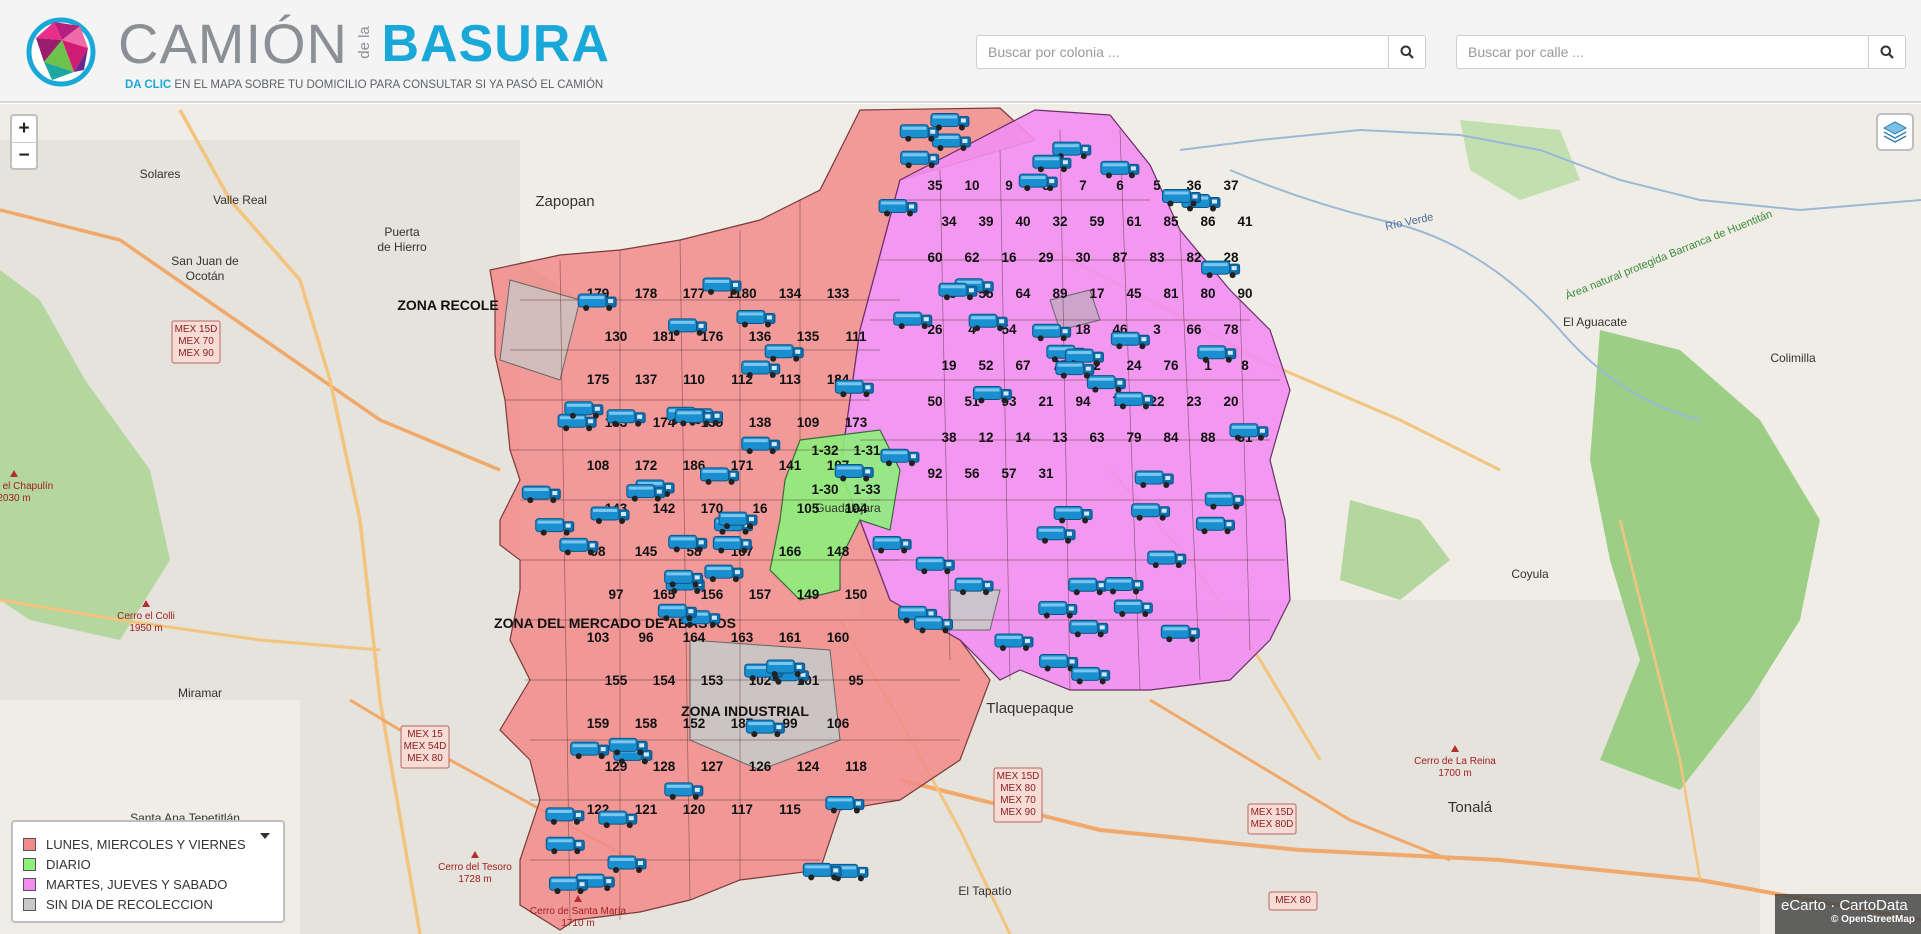 Image resolution: width=1921 pixels, height=934 pixels. Describe the element at coordinates (447, 305) in the screenshot. I see `zone-label: ZONA RECOLE` at that location.